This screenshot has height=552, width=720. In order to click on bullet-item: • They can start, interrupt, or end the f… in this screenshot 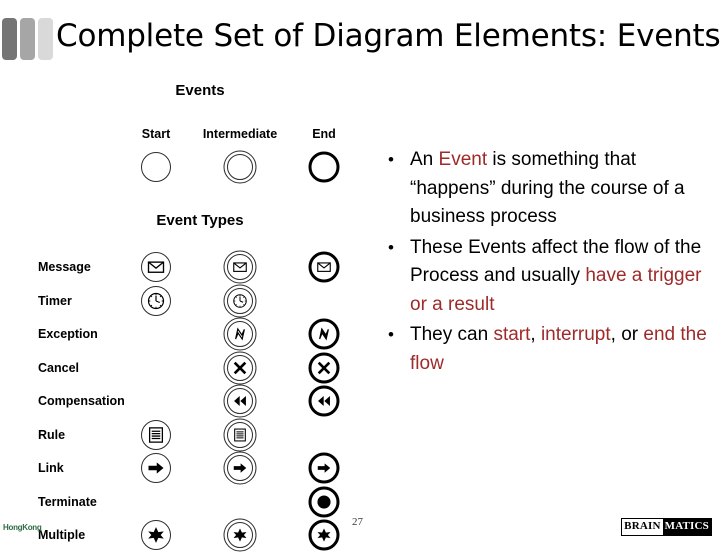, I will do `click(547, 349)`.